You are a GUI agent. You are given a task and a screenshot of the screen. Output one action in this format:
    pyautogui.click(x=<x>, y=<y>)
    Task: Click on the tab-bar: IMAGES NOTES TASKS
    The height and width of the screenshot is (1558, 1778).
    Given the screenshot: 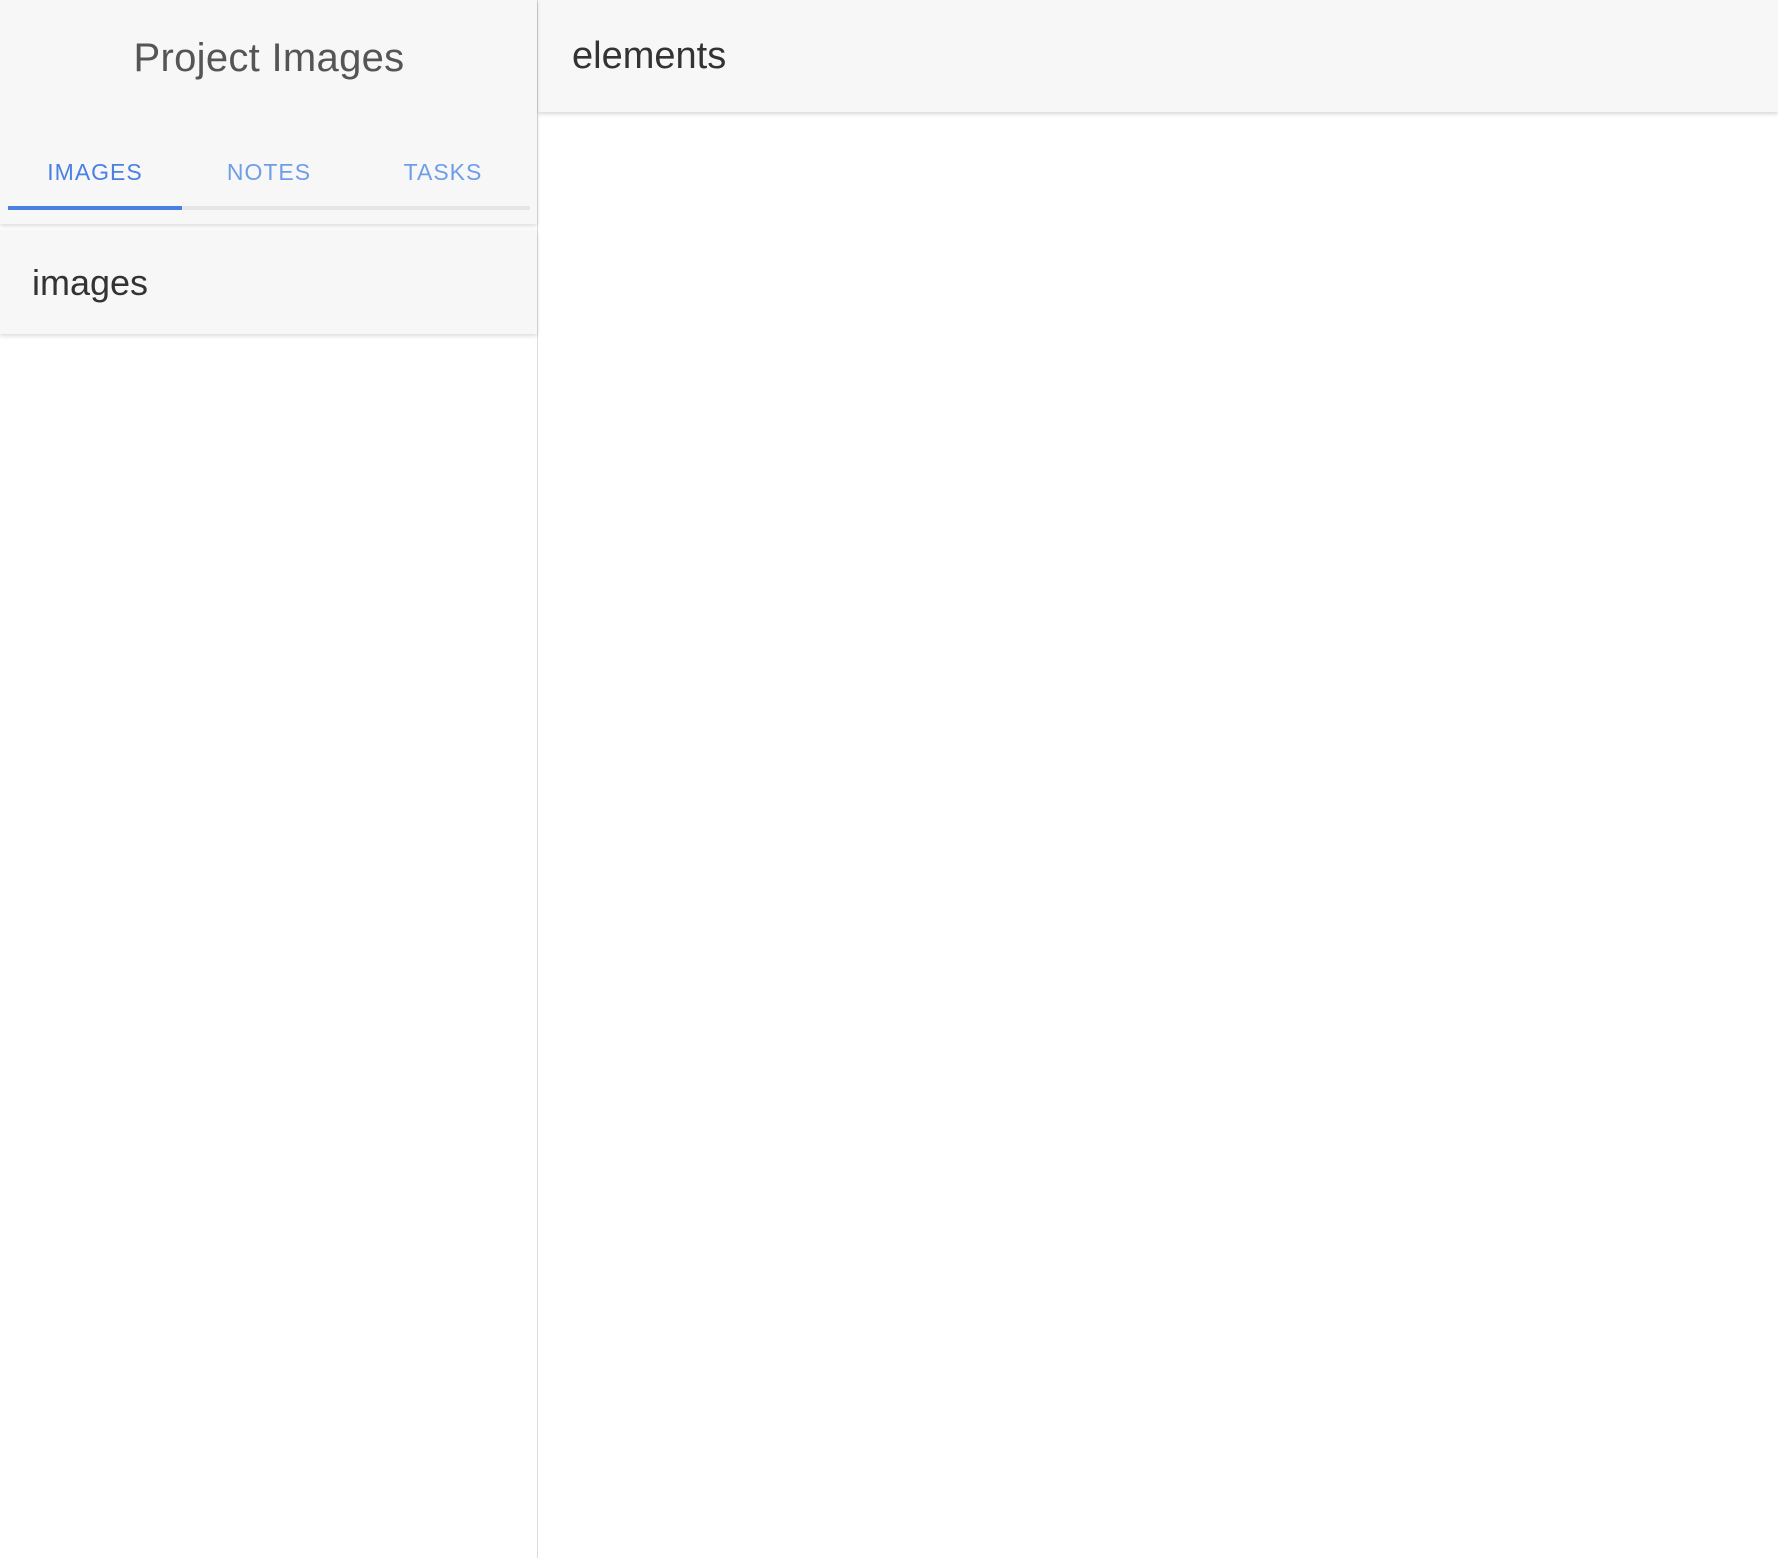 What is the action you would take?
    pyautogui.click(x=269, y=175)
    